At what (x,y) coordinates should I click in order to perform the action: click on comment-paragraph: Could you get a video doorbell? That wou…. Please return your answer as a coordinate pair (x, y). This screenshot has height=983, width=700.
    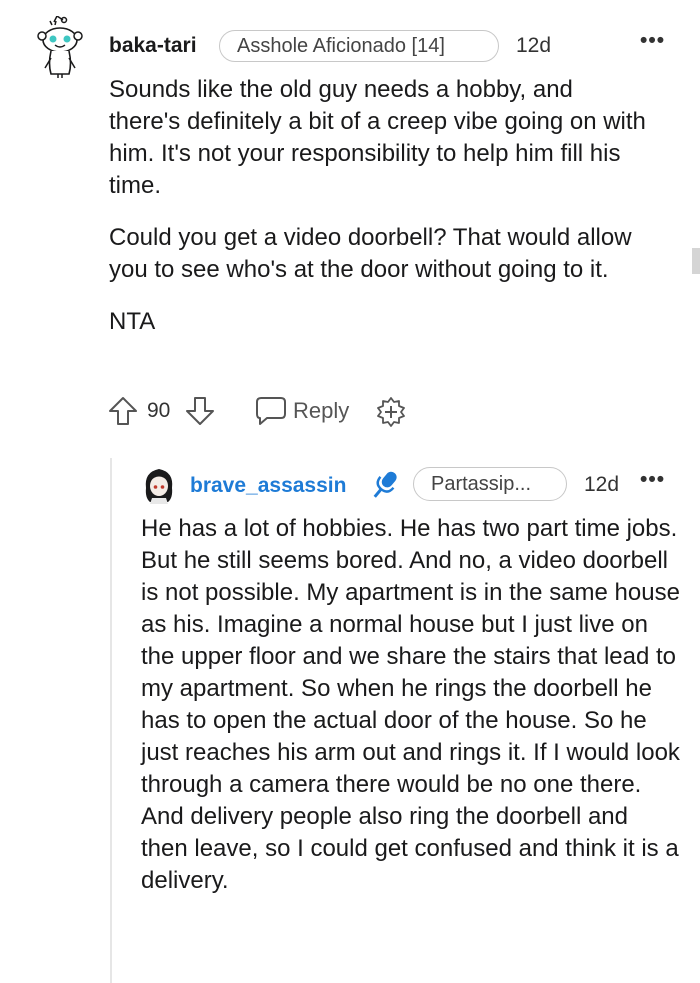
    Looking at the image, I should click on (370, 253).